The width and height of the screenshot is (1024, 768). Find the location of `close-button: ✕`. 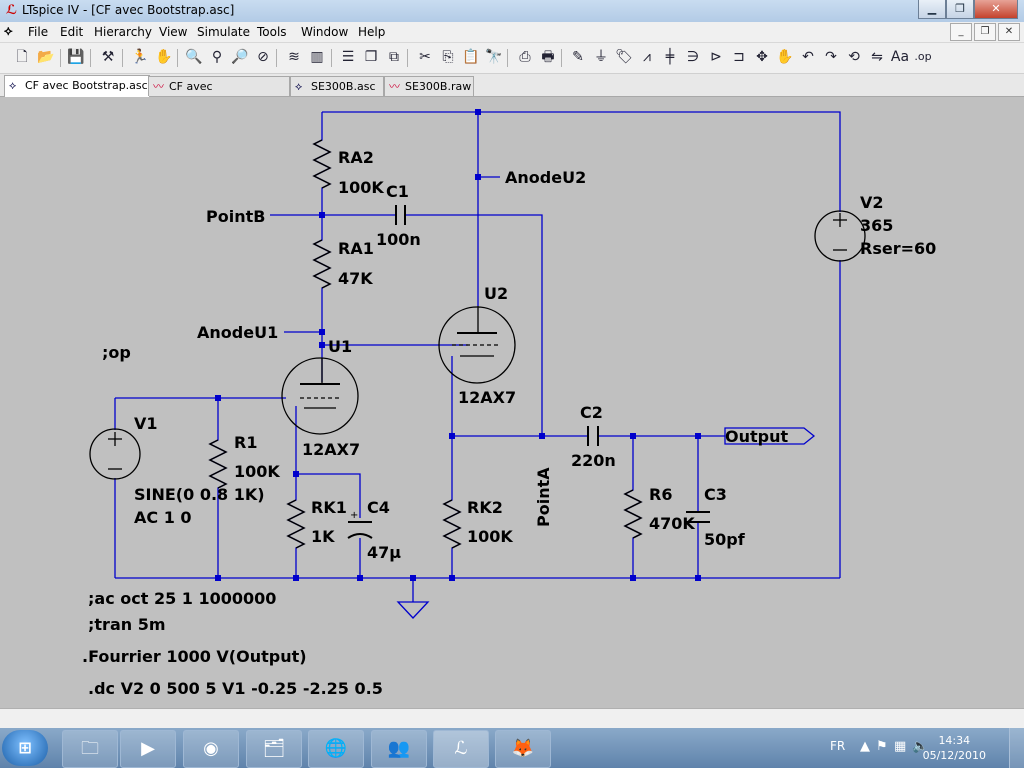

close-button: ✕ is located at coordinates (996, 9).